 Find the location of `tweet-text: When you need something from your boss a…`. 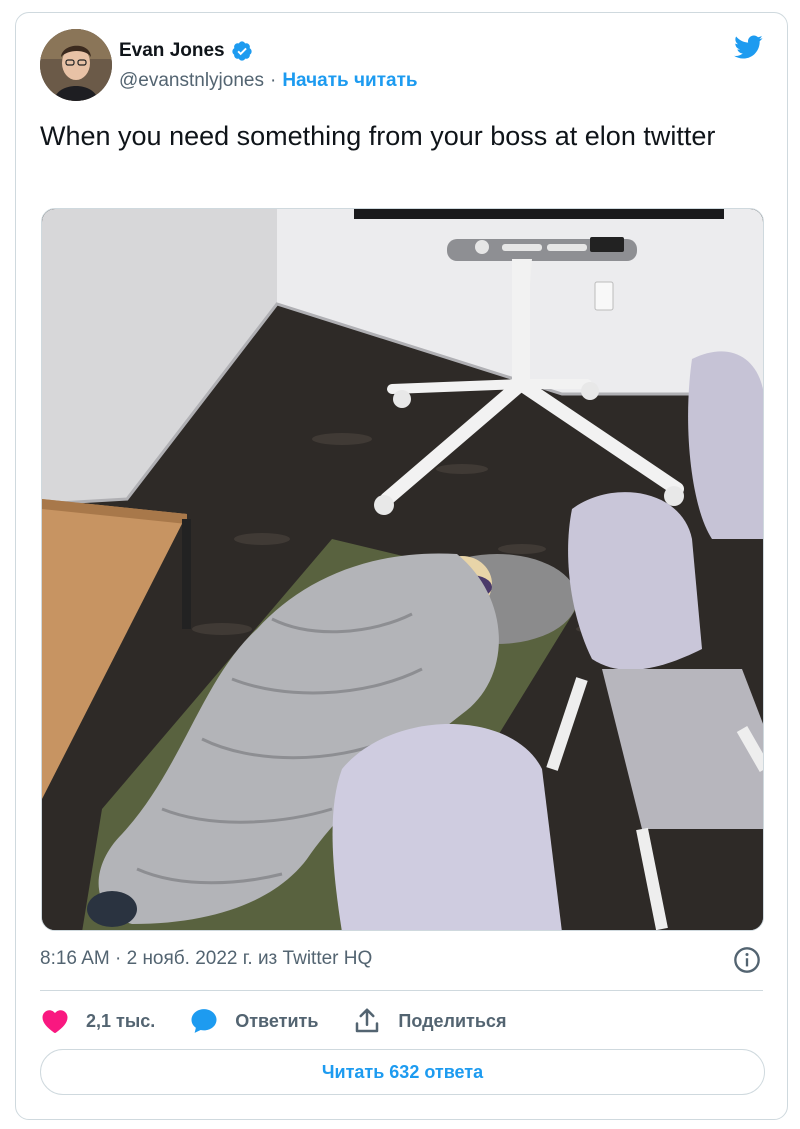

tweet-text: When you need something from your boss a… is located at coordinates (378, 136).